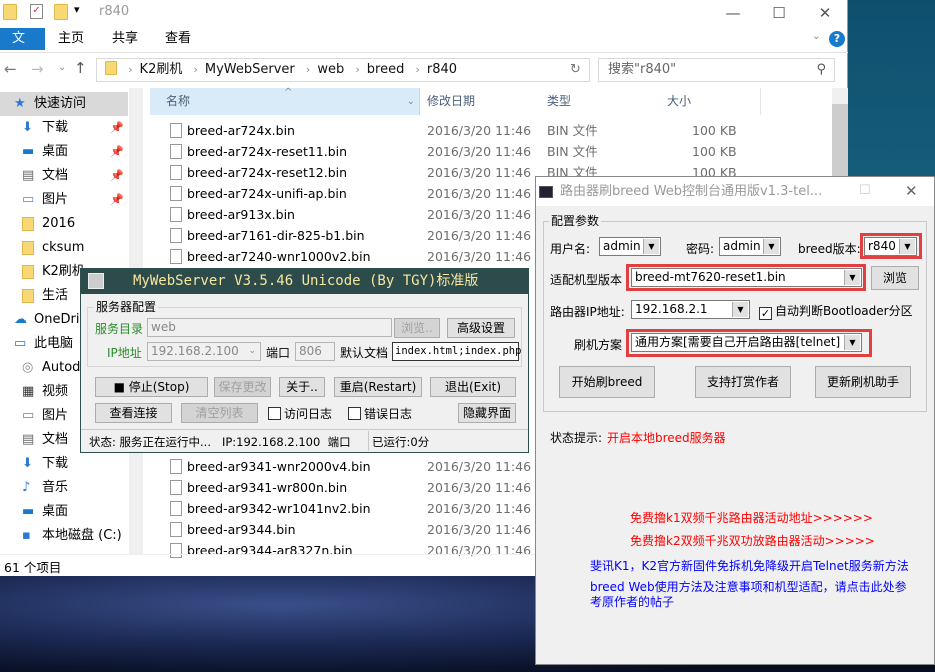 This screenshot has height=672, width=935. Describe the element at coordinates (80, 68) in the screenshot. I see `up-icon: ↑` at that location.